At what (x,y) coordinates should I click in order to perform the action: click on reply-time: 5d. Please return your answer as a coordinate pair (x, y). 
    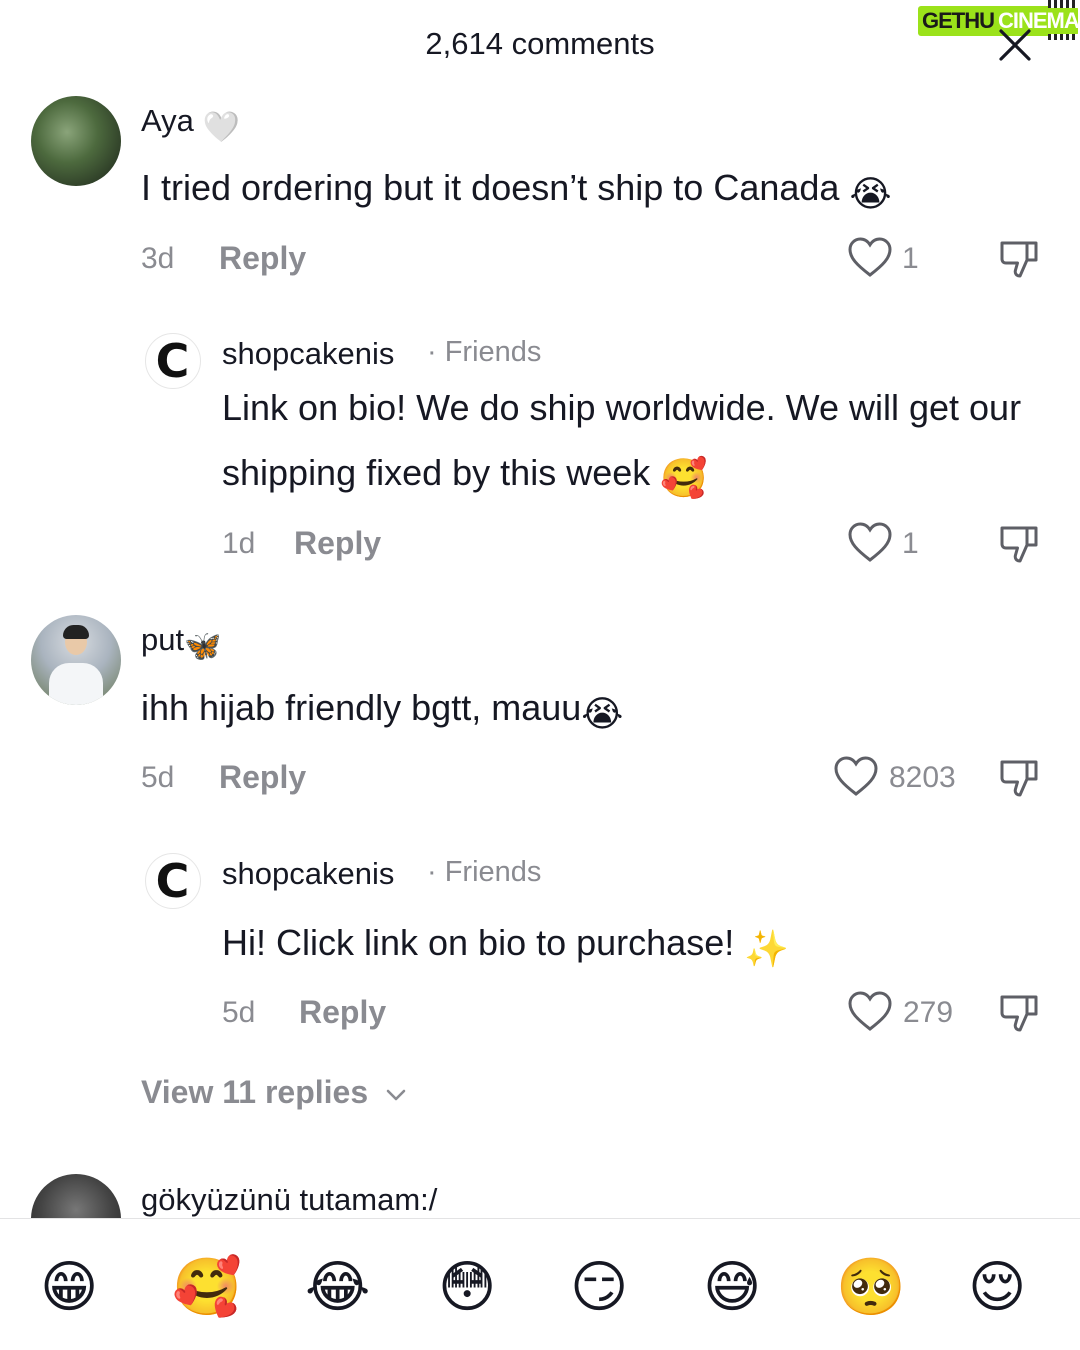
    Looking at the image, I should click on (239, 1012).